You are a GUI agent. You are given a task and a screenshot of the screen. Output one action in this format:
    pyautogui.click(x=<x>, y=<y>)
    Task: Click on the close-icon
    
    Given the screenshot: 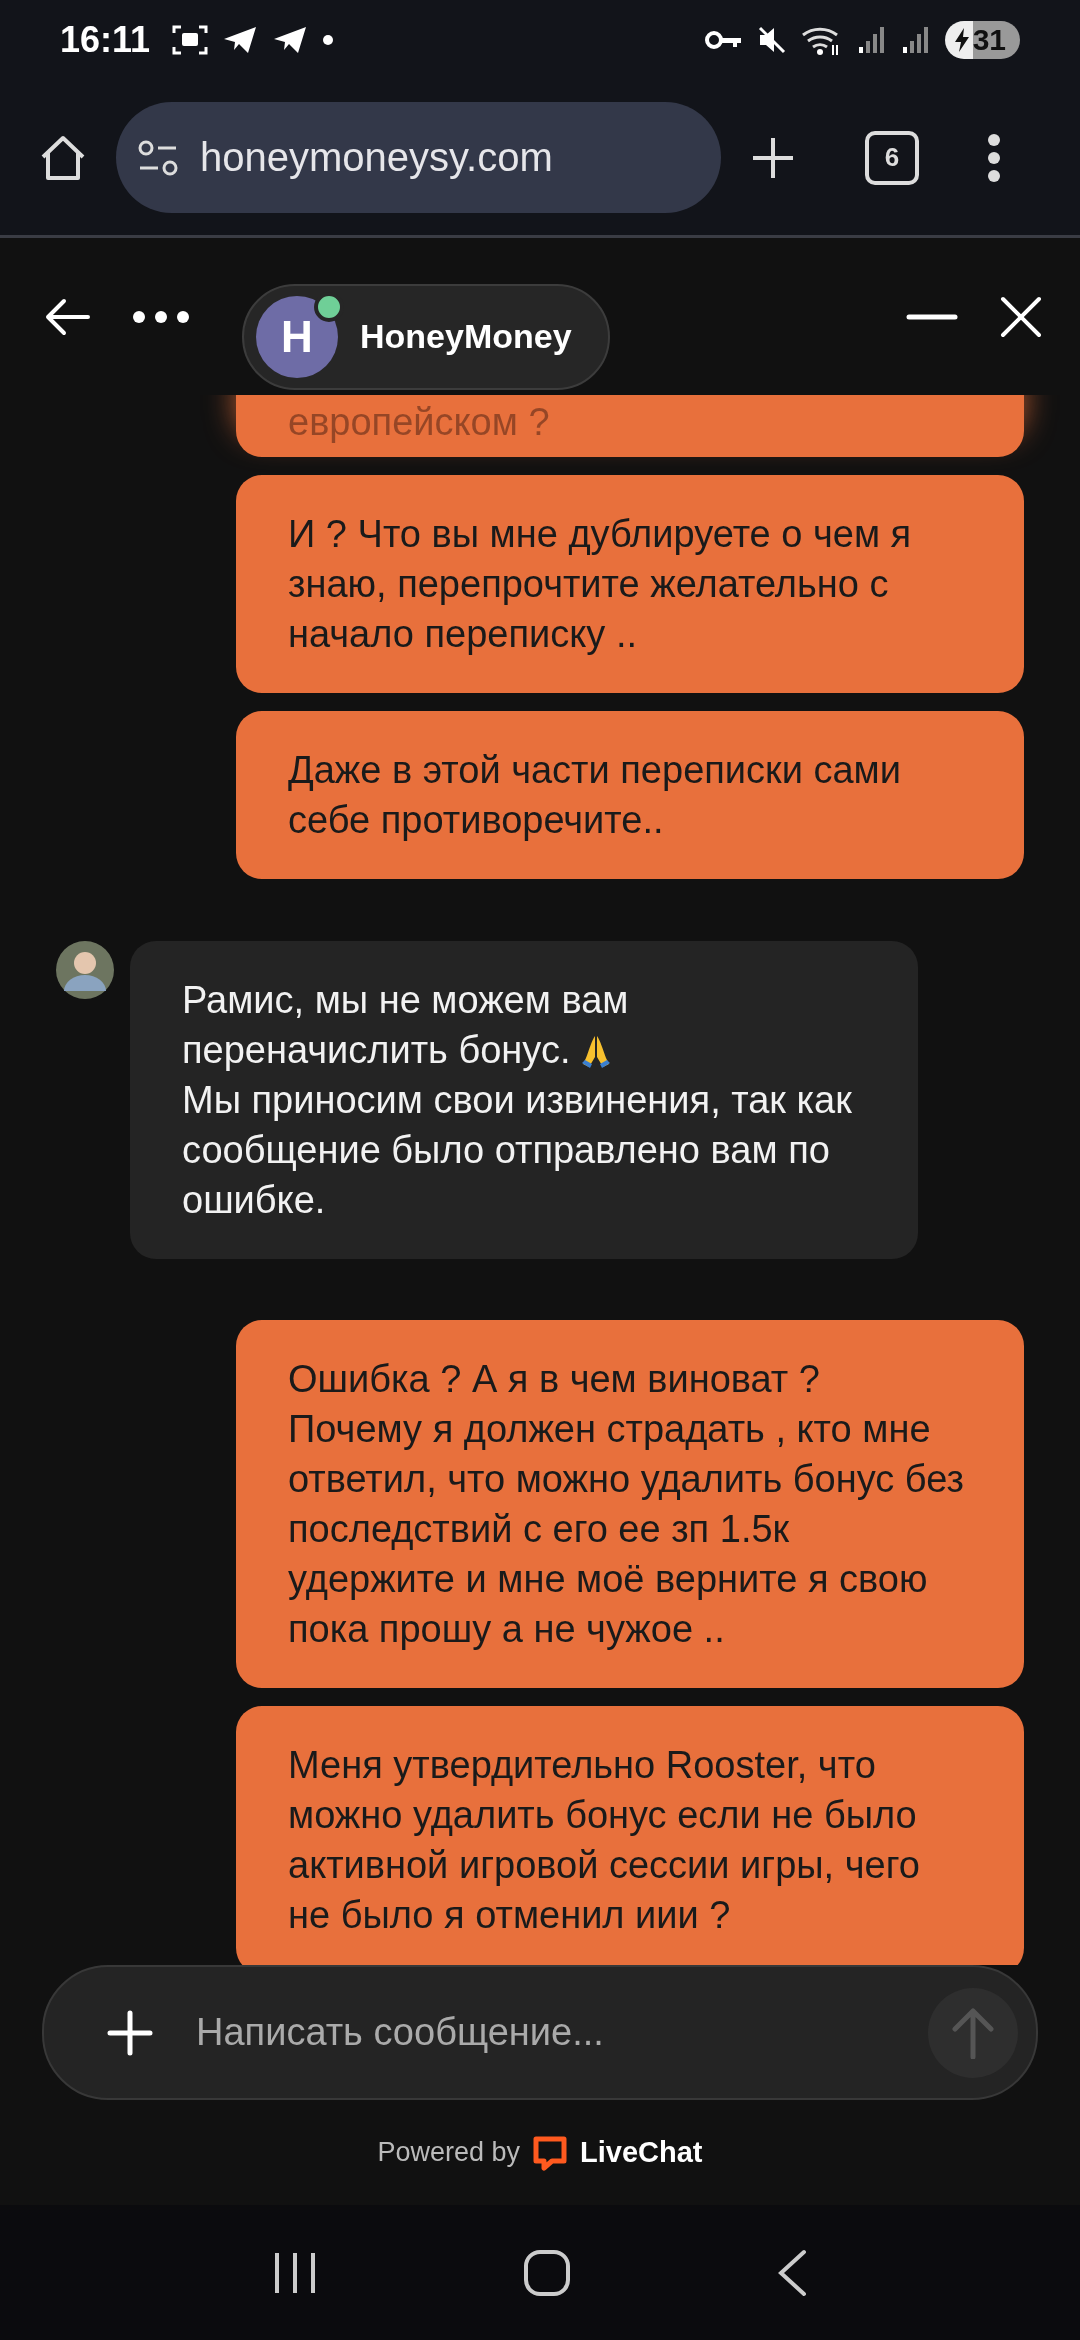 What is the action you would take?
    pyautogui.click(x=1021, y=316)
    